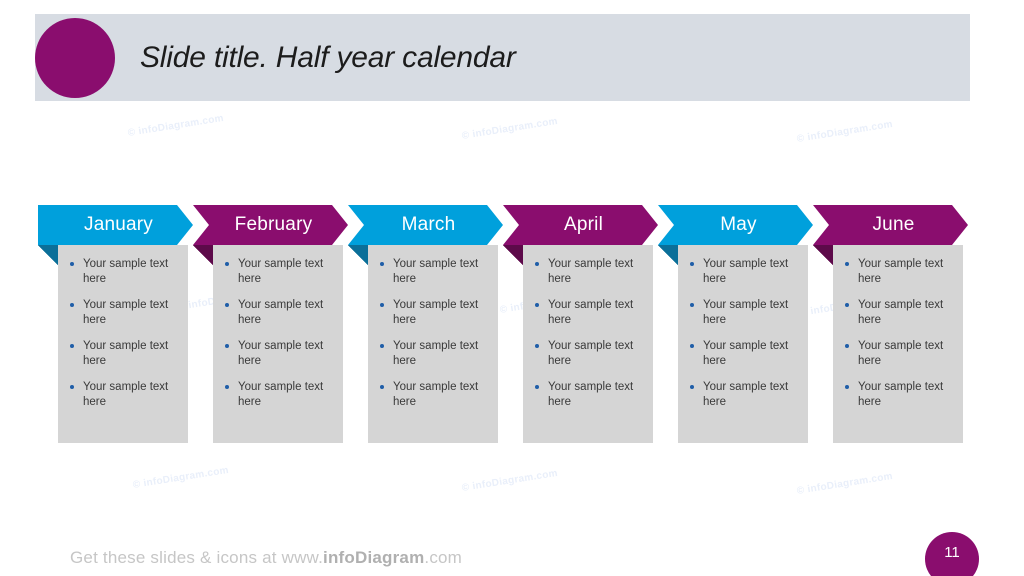 The height and width of the screenshot is (576, 1024). What do you see at coordinates (75, 58) in the screenshot?
I see `title-decor-circle` at bounding box center [75, 58].